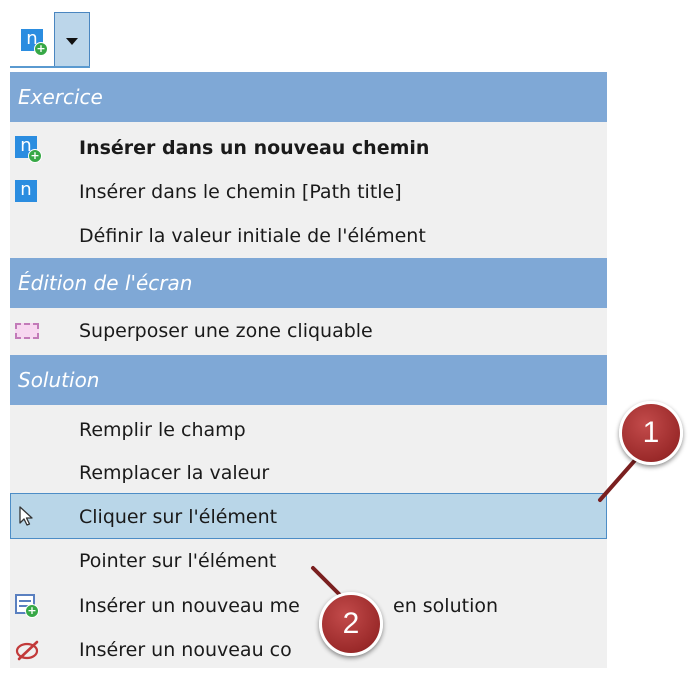  I want to click on callout-2: 2, so click(351, 624).